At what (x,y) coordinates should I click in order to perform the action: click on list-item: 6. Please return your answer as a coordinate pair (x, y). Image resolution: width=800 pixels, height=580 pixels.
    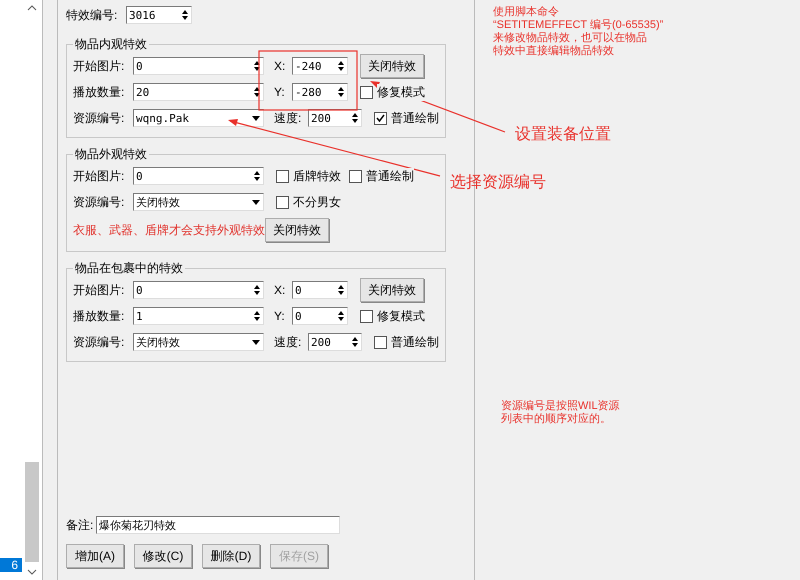
    Looking at the image, I should click on (11, 565).